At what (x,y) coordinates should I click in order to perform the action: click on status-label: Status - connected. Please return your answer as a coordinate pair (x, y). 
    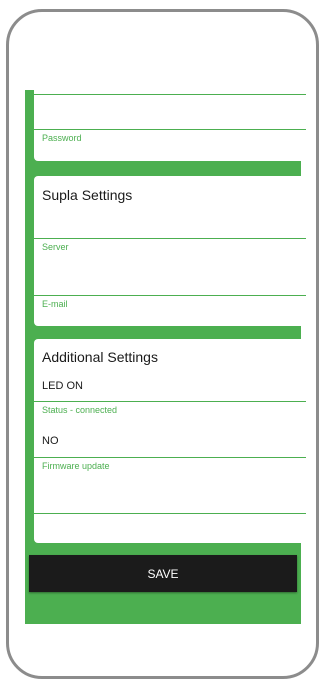
    Looking at the image, I should click on (80, 410).